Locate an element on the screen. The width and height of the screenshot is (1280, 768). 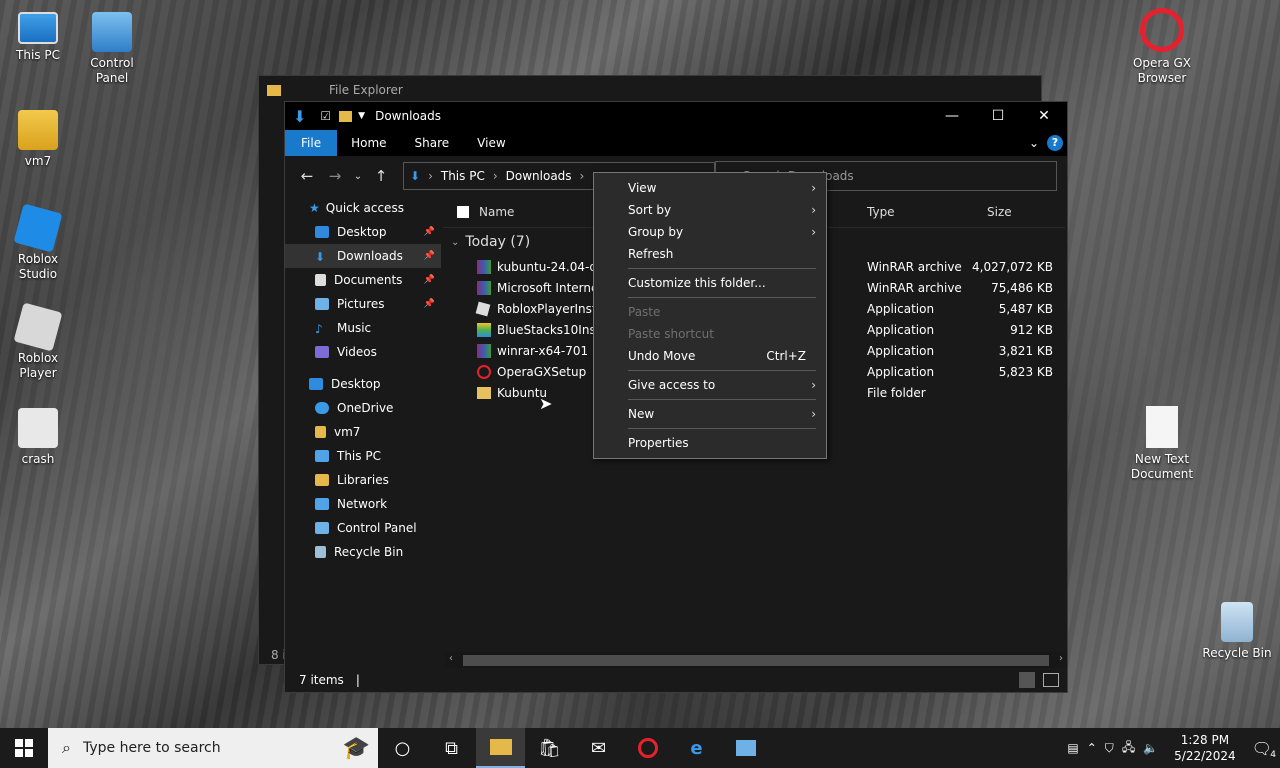
menu-undo-move: Undo Move Ctrl+Z is located at coordinates (710, 356).